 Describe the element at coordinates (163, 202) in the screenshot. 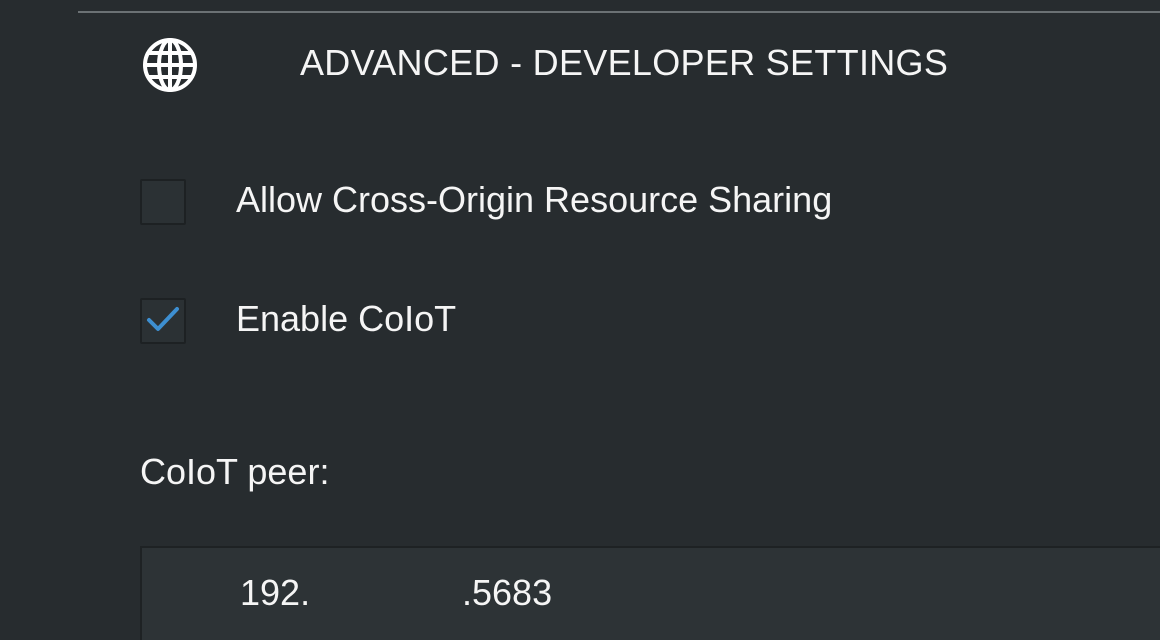

I see `cors-checkbox` at that location.